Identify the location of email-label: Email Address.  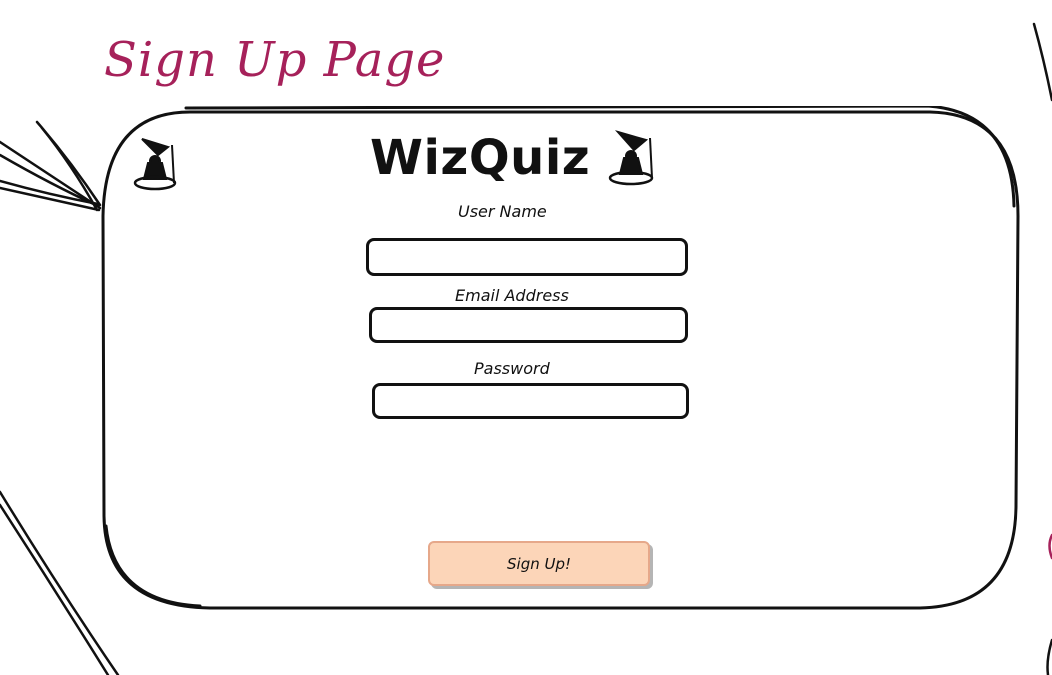
(512, 295).